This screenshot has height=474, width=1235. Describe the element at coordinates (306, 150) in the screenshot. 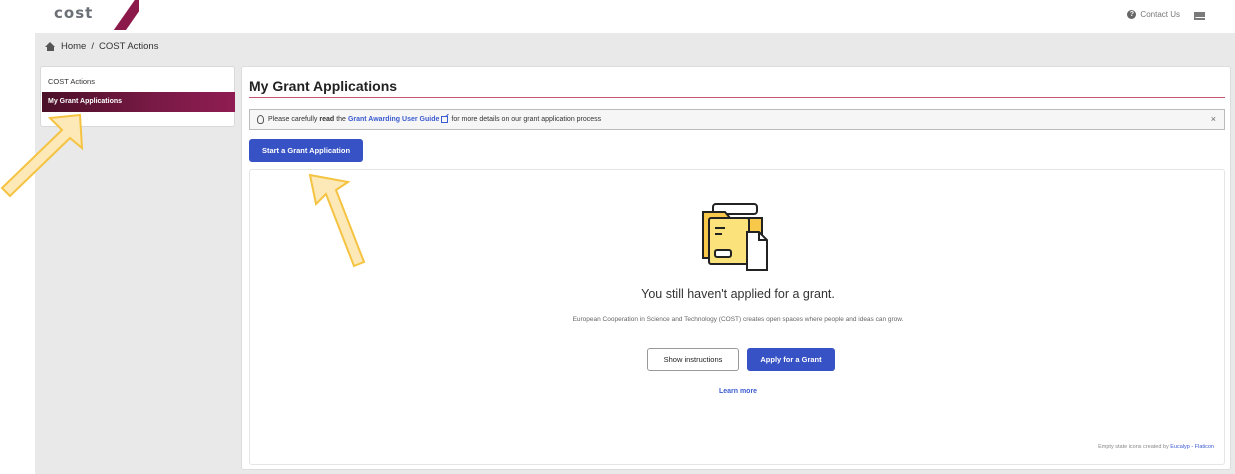

I see `start-grant-application-button: Start a Grant Application` at that location.